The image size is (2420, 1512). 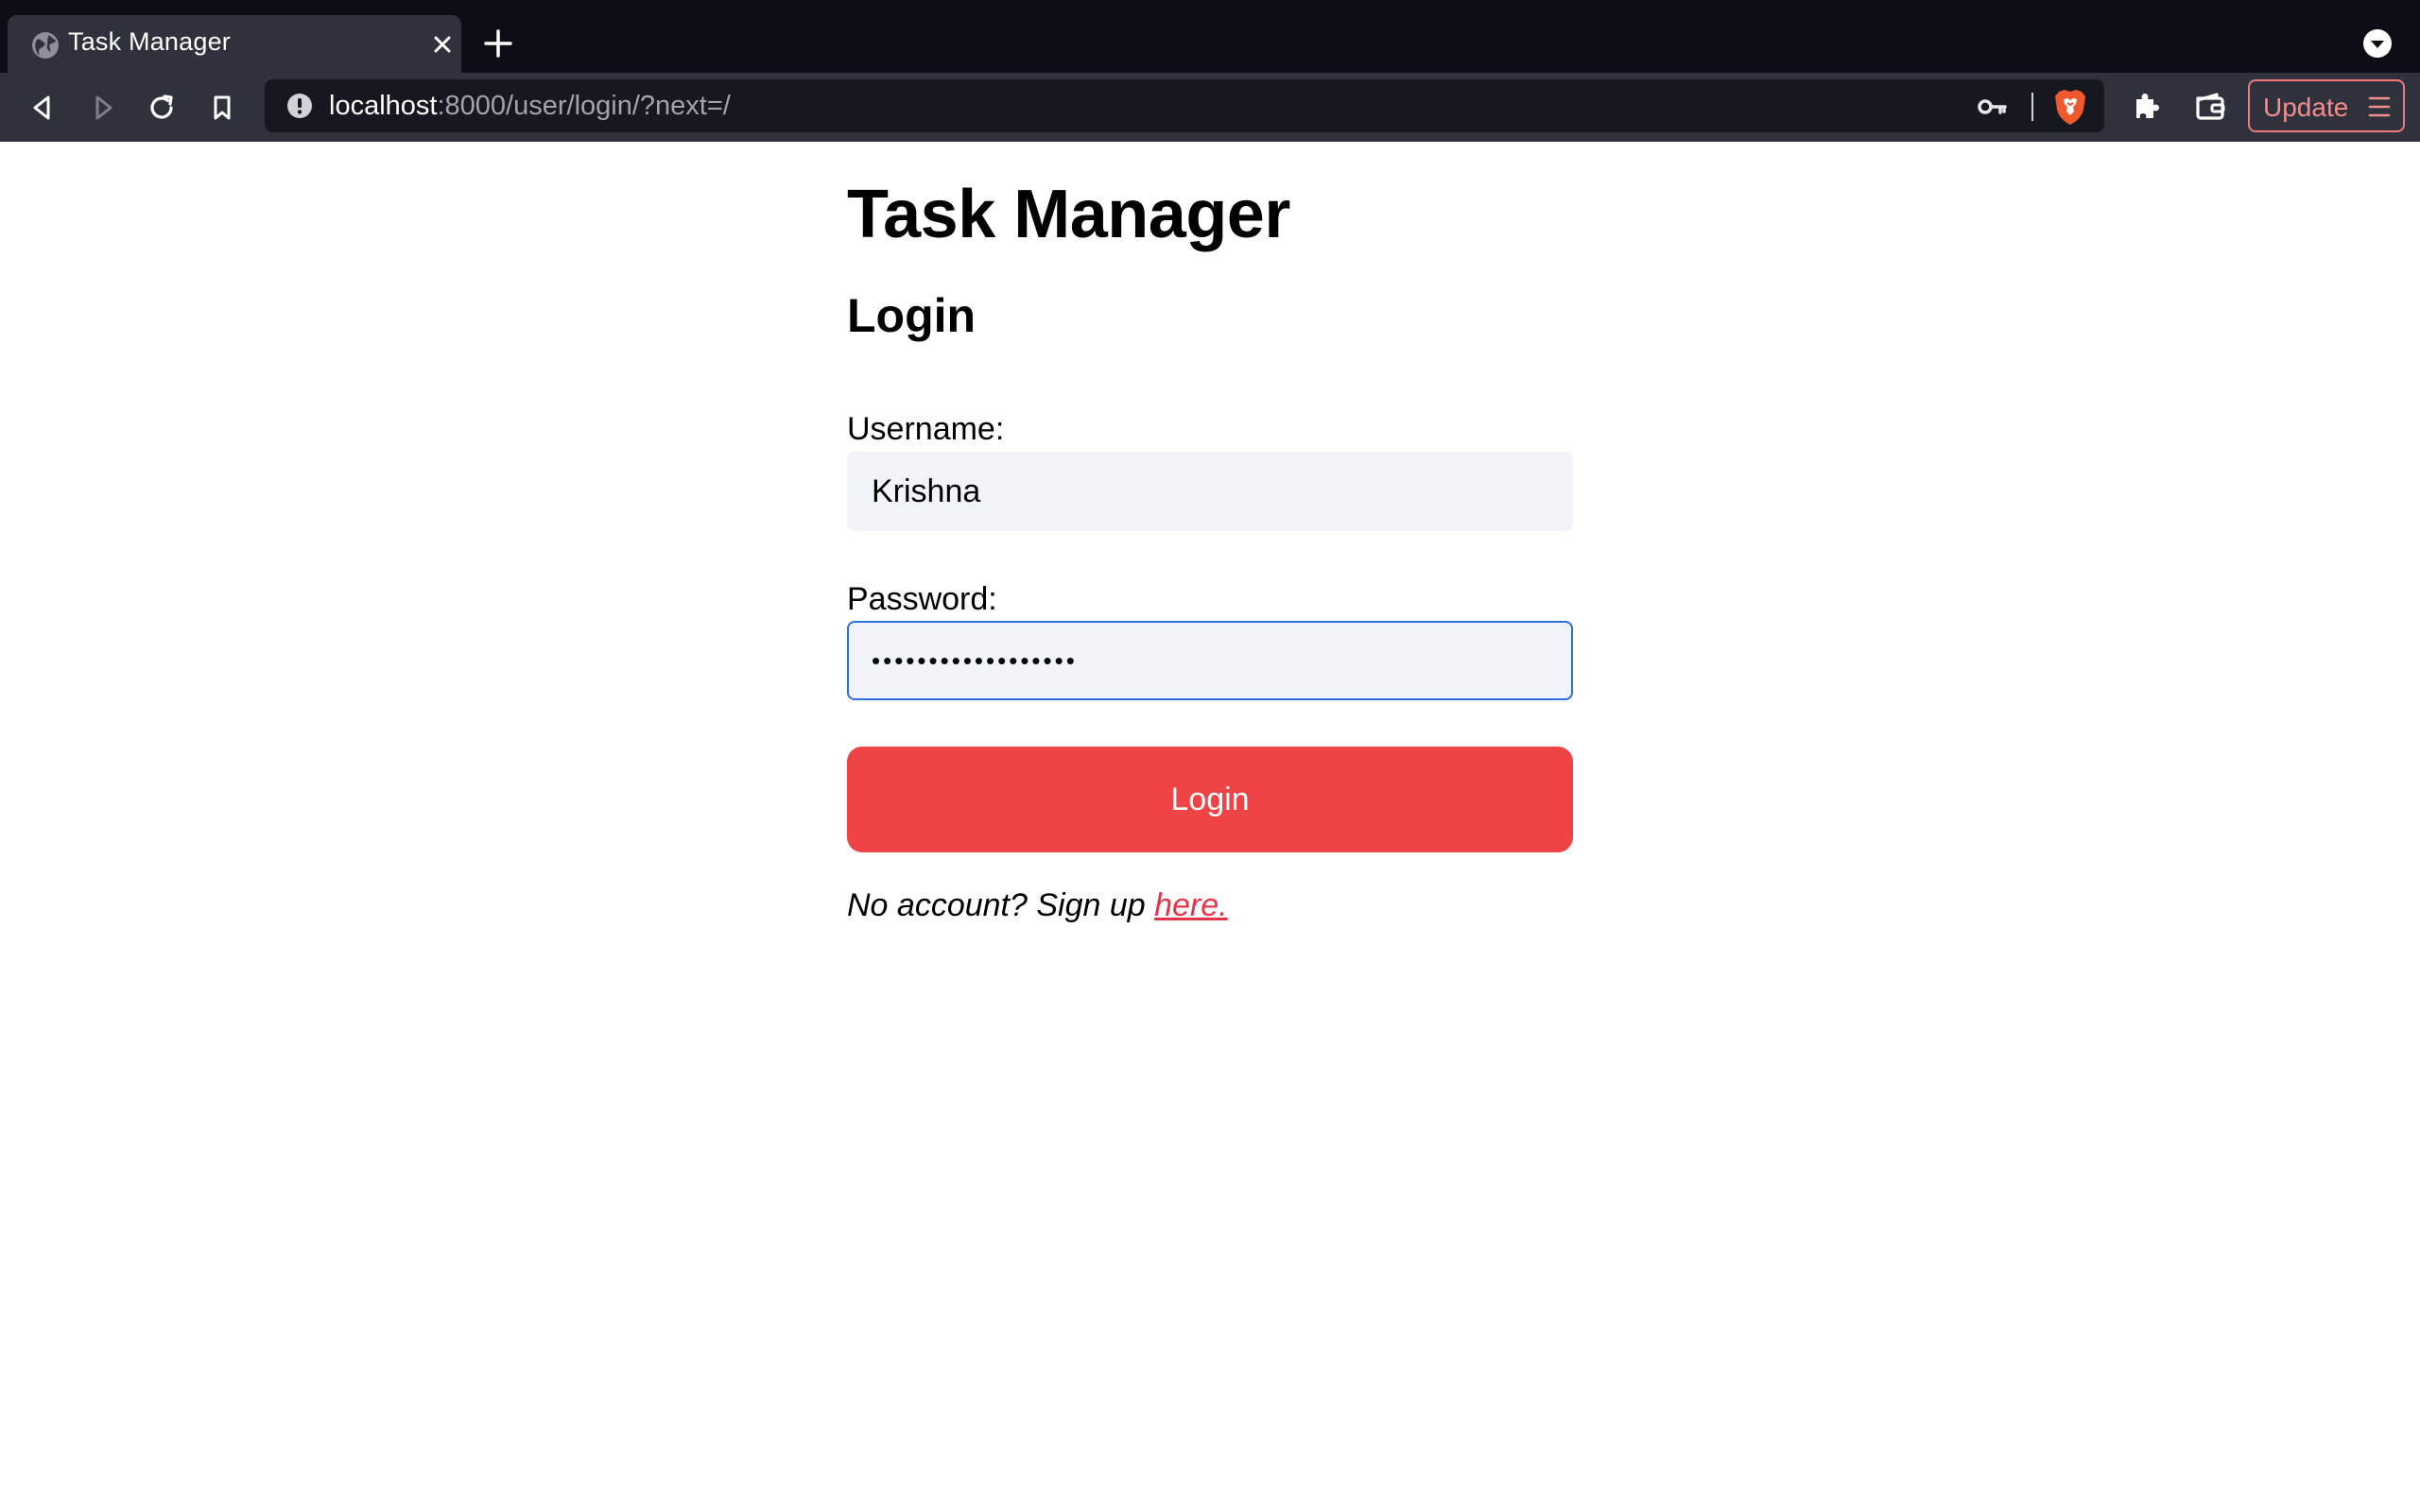 What do you see at coordinates (922, 599) in the screenshot?
I see `password-label: Password:` at bounding box center [922, 599].